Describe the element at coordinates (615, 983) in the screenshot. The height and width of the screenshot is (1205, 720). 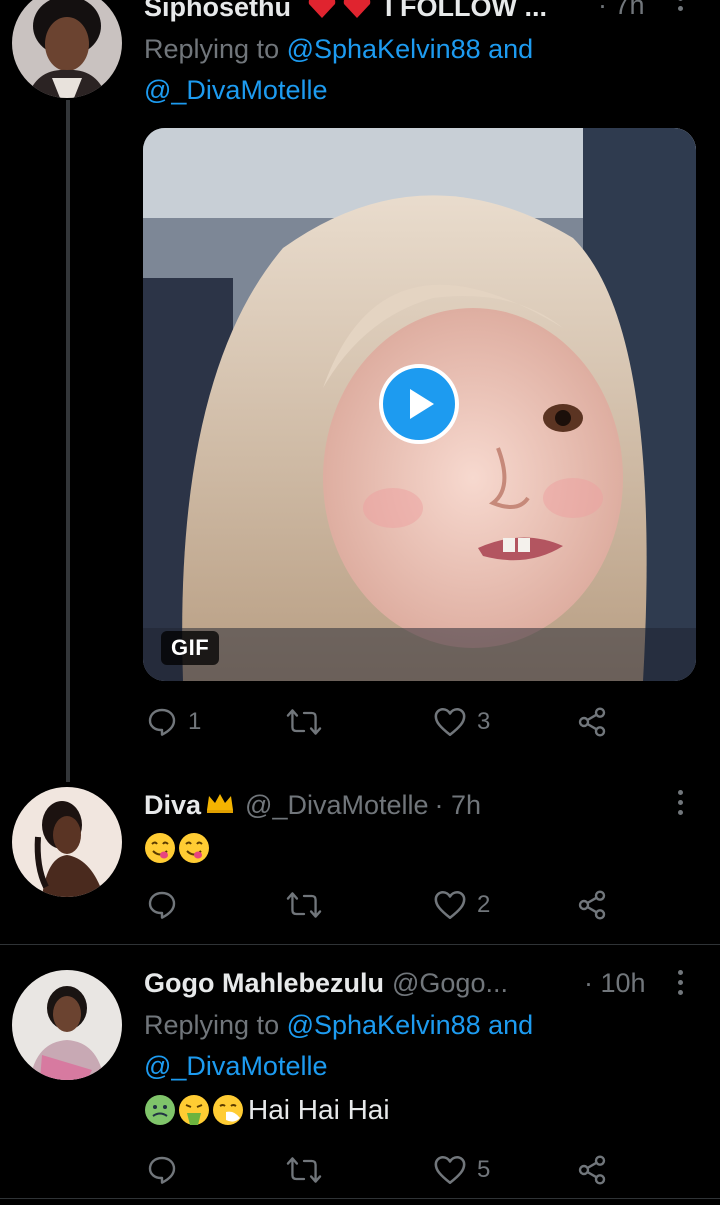
I see `tweet-time: · 10h` at that location.